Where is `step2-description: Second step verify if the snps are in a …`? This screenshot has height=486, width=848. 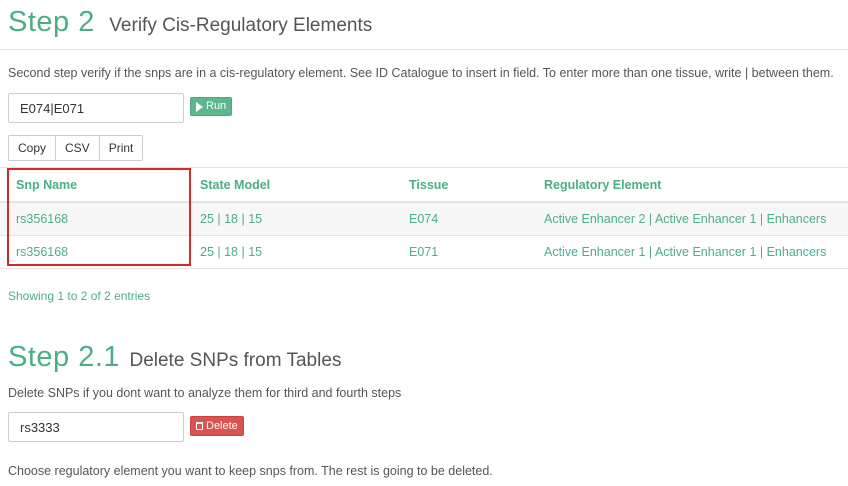
step2-description: Second step verify if the snps are in a … is located at coordinates (421, 73).